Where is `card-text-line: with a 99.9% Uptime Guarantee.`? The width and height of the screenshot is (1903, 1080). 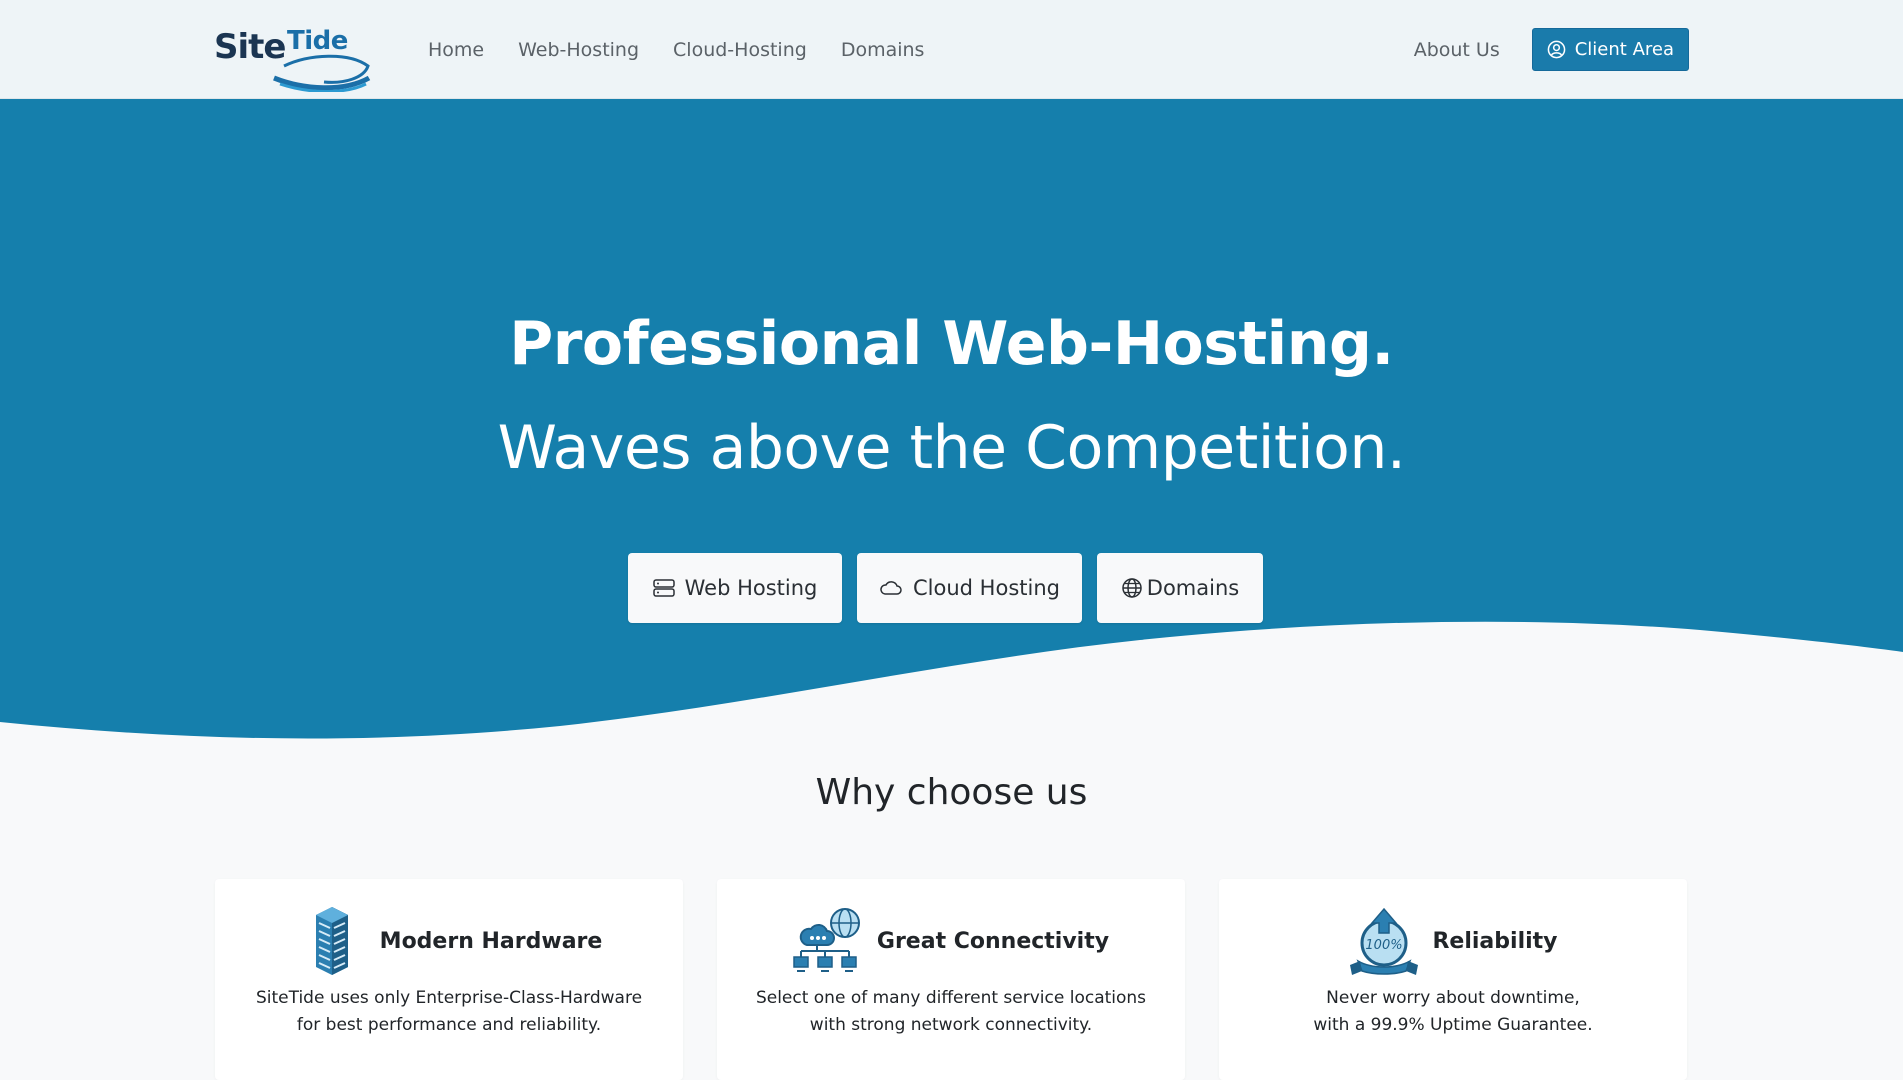
card-text-line: with a 99.9% Uptime Guarantee. is located at coordinates (1453, 1025).